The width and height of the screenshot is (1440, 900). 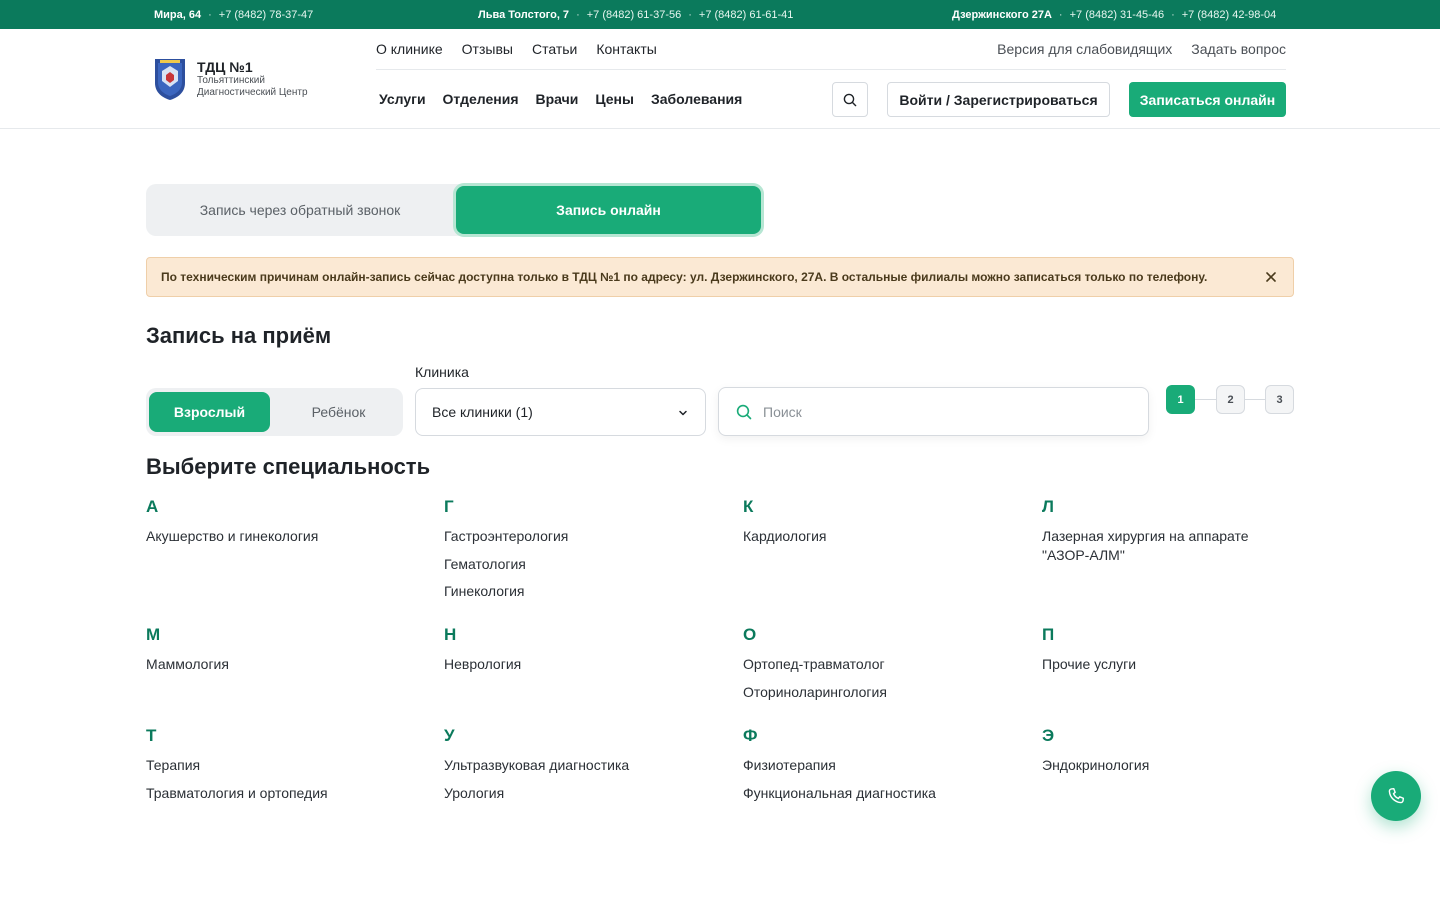 What do you see at coordinates (873, 664) in the screenshot?
I see `specialty-link: Ортопед-травматолог` at bounding box center [873, 664].